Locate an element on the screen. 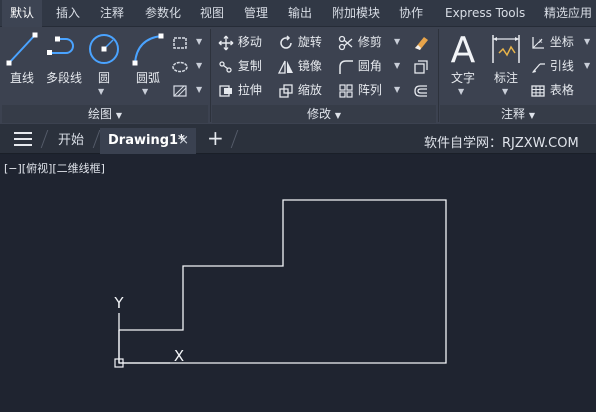 This screenshot has width=596, height=412. scale-button: 缩放 is located at coordinates (300, 90).